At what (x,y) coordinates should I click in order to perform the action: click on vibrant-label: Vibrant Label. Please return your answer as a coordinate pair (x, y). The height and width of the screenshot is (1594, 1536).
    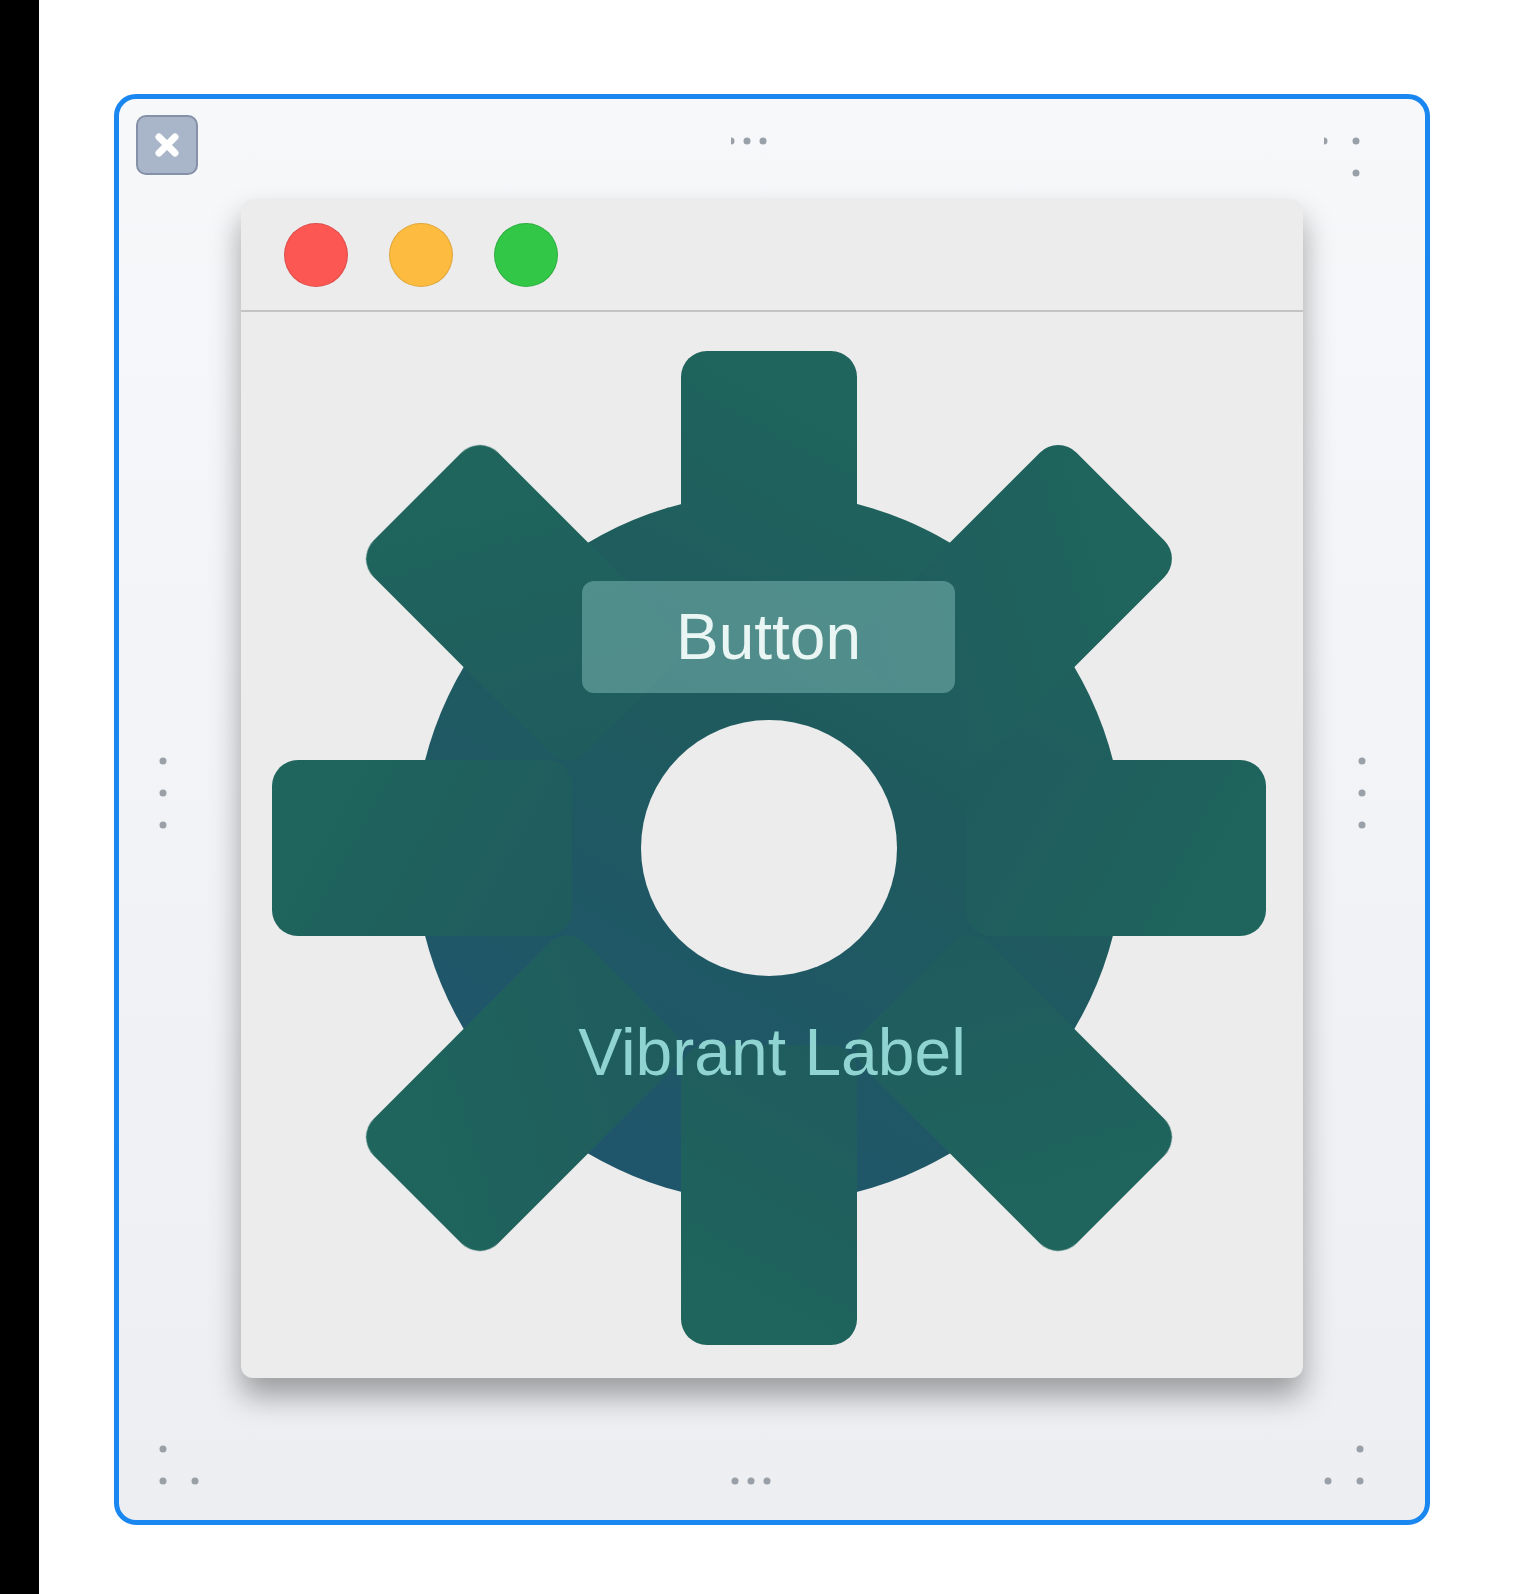
    Looking at the image, I should click on (772, 1052).